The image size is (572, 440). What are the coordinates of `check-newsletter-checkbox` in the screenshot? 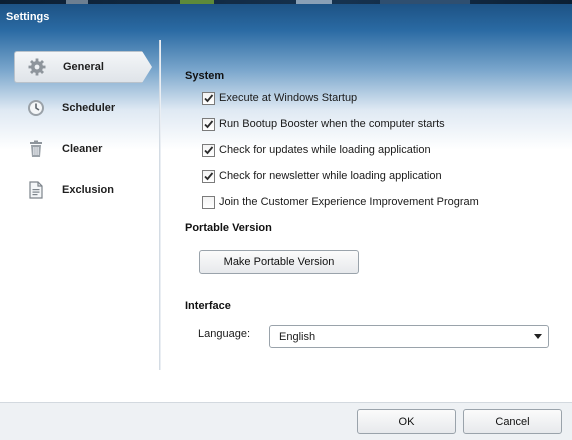 It's located at (208, 176).